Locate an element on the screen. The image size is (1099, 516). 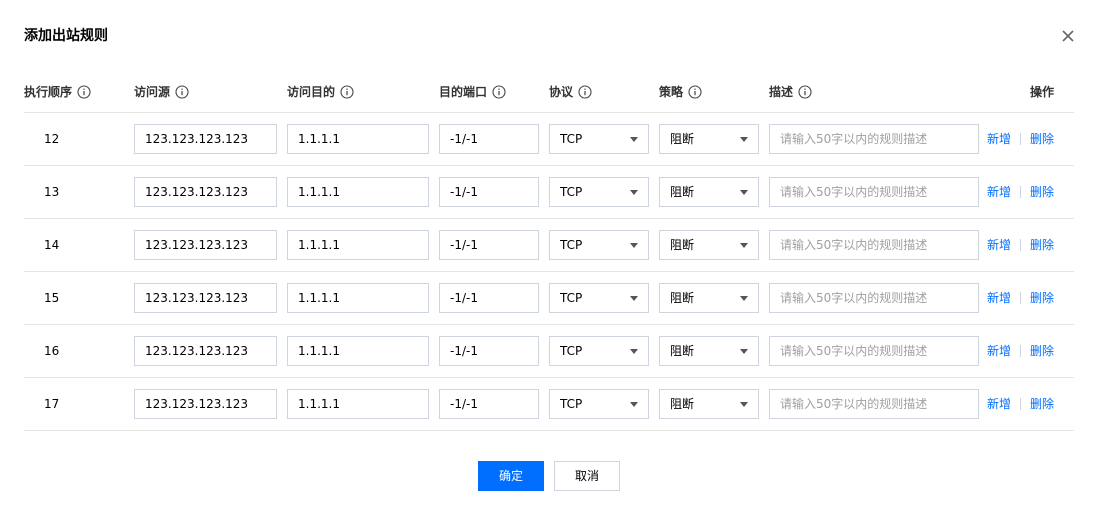
order-number: 14 is located at coordinates (52, 245).